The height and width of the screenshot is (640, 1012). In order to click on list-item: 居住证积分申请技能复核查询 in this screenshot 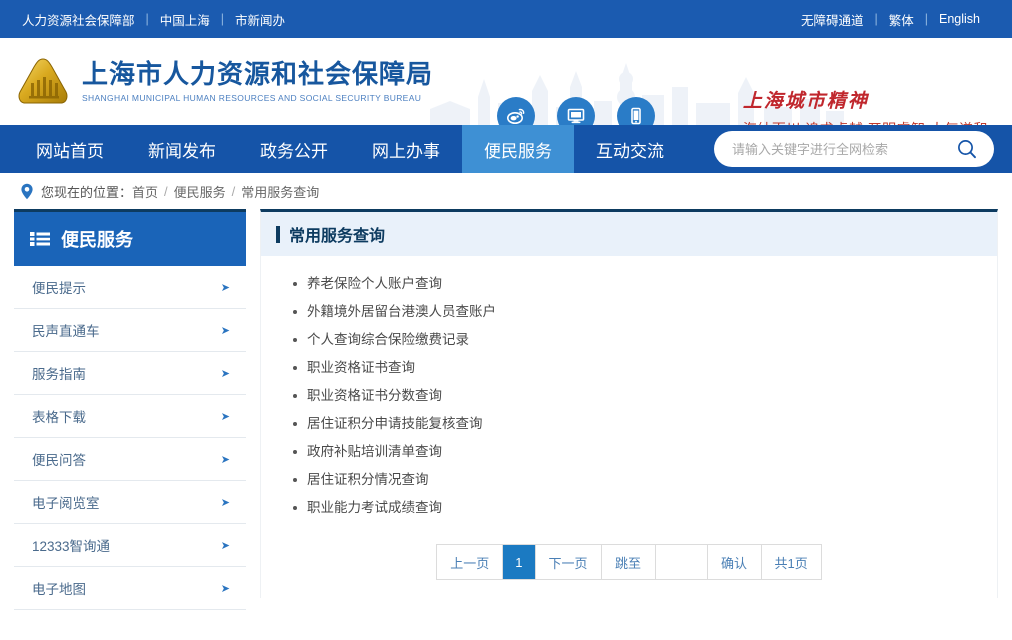, I will do `click(644, 424)`.